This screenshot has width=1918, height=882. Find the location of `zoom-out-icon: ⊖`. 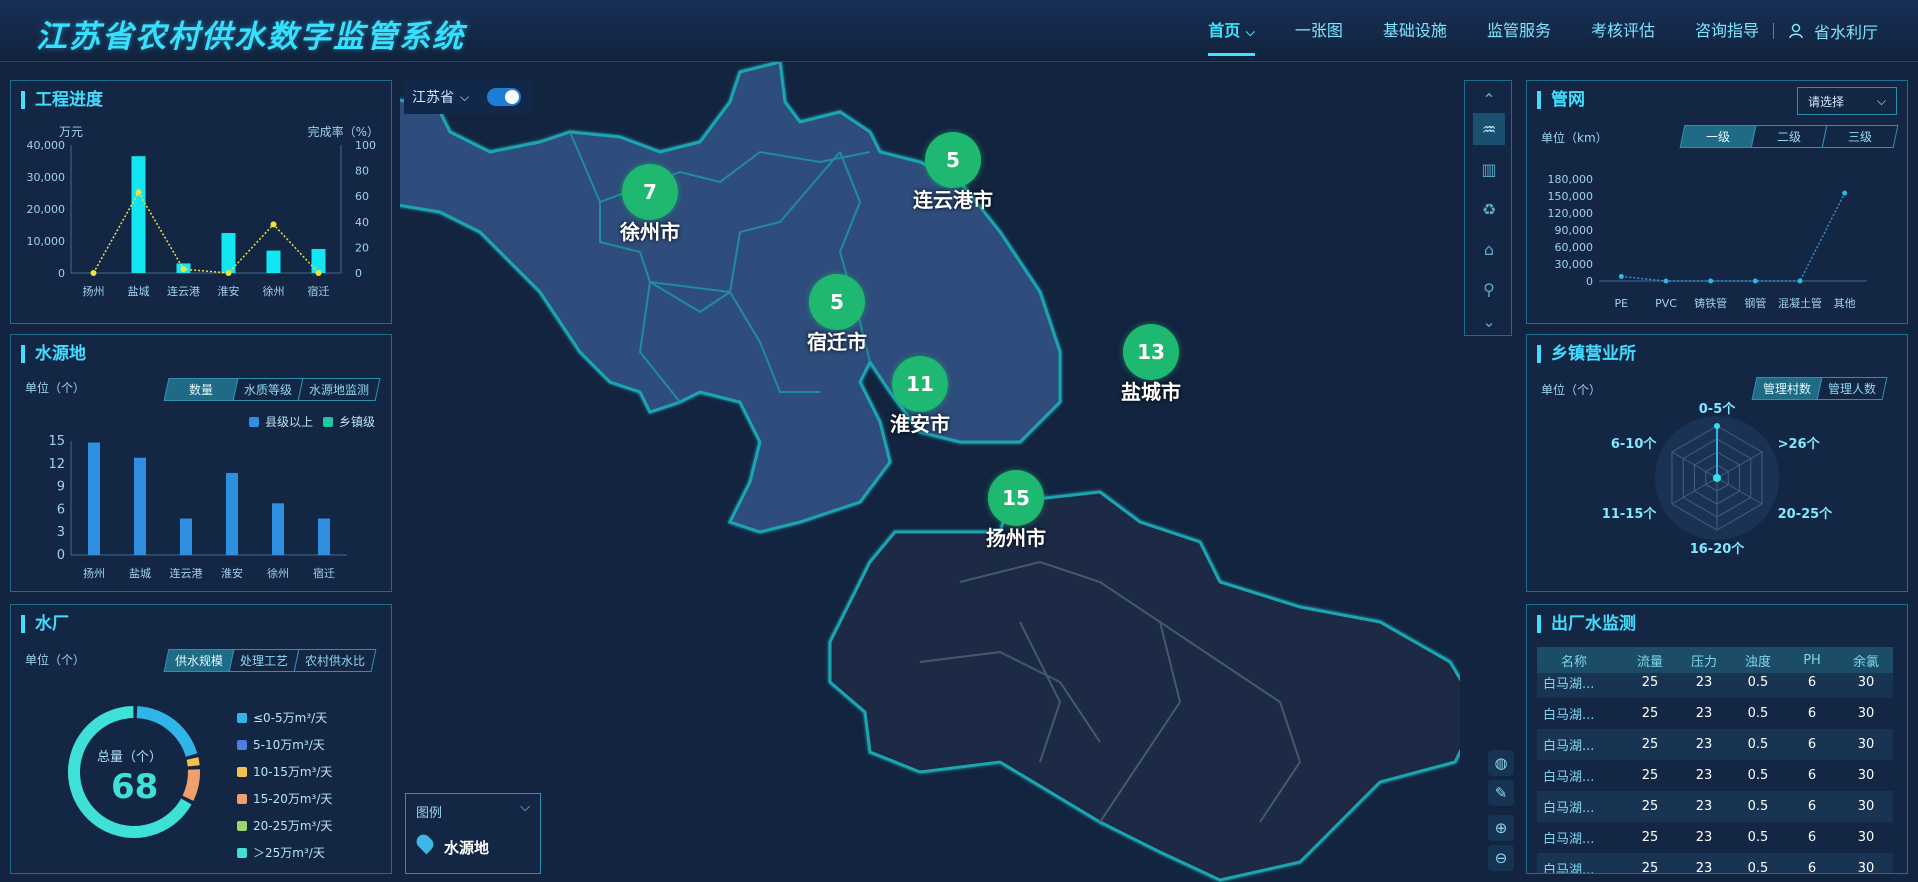

zoom-out-icon: ⊖ is located at coordinates (1501, 858).